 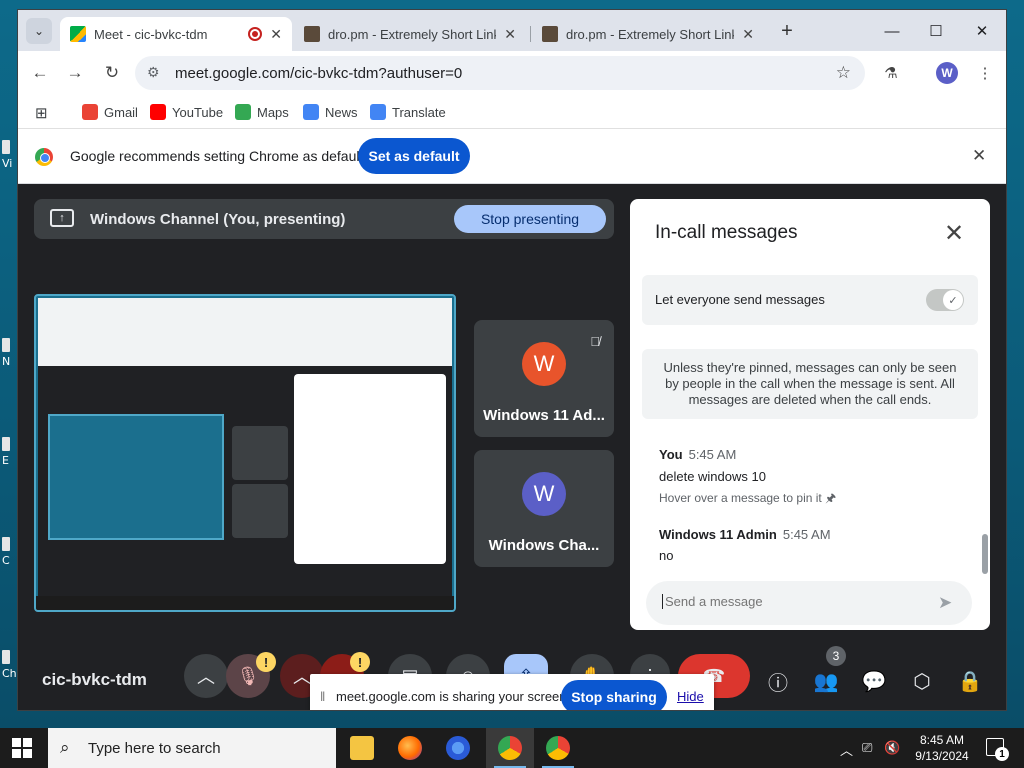 I want to click on presenting-label: Windows Channel (You, presenting), so click(x=218, y=219).